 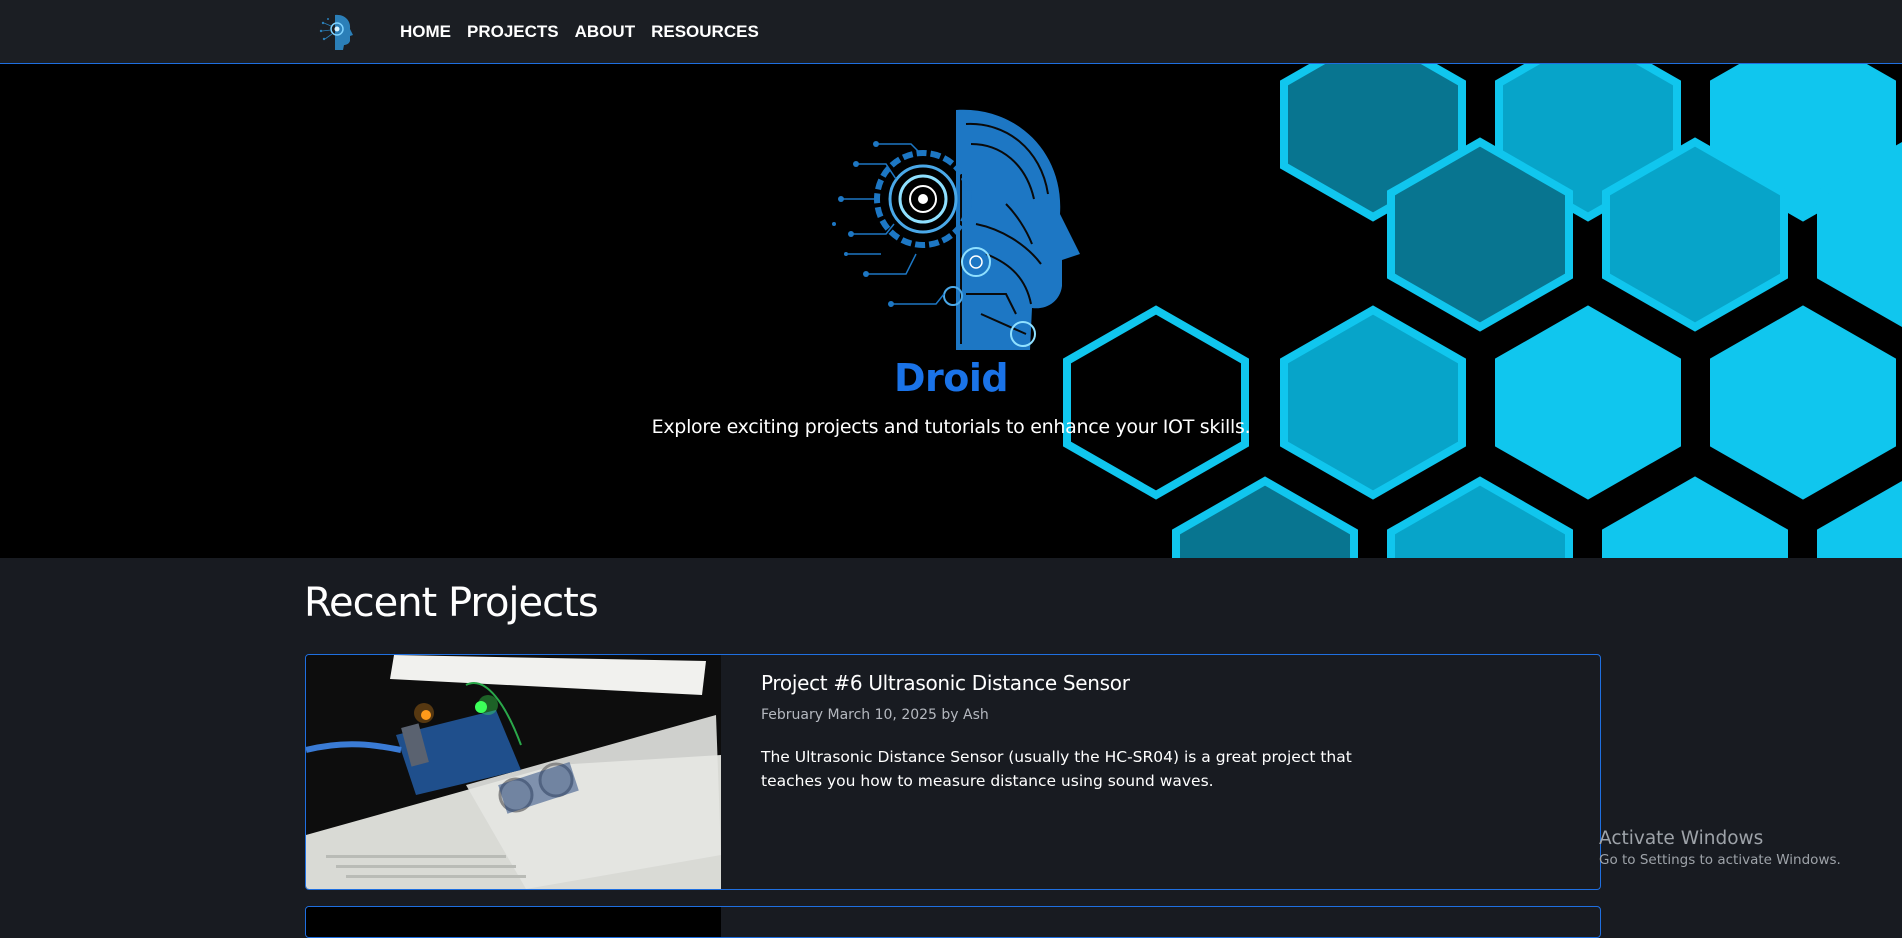 What do you see at coordinates (945, 683) in the screenshot?
I see `project-title: Project #6 Ultrasonic Distance Sensor` at bounding box center [945, 683].